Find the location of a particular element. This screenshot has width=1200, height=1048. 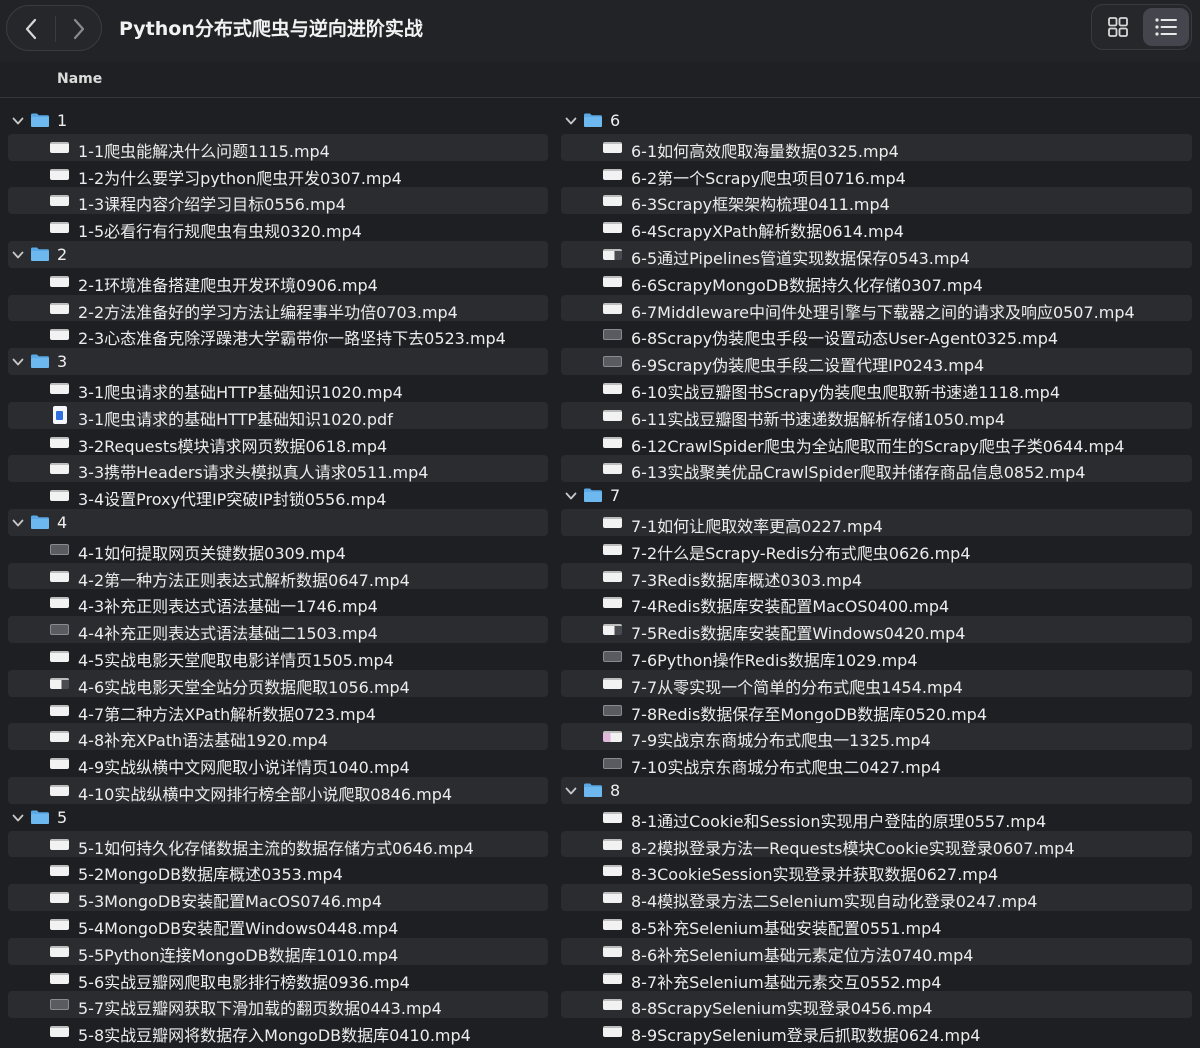

file-row: 7-9实战京东商城分布式爬虫一1325.mp4 is located at coordinates (876, 736).